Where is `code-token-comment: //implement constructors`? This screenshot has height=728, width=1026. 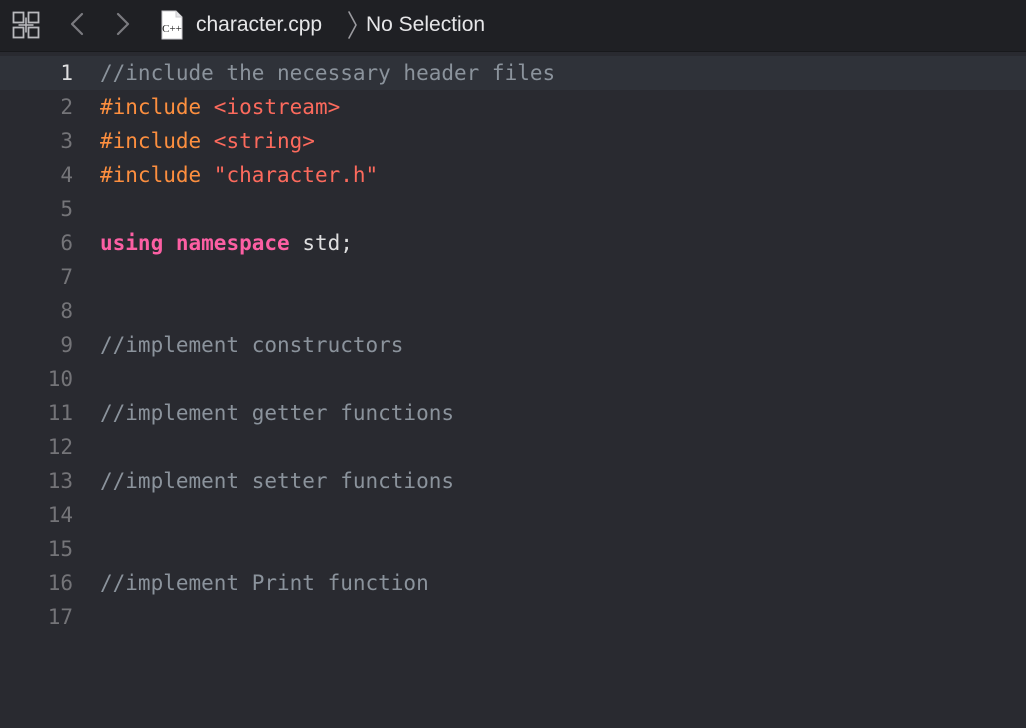
code-token-comment: //implement constructors is located at coordinates (252, 345).